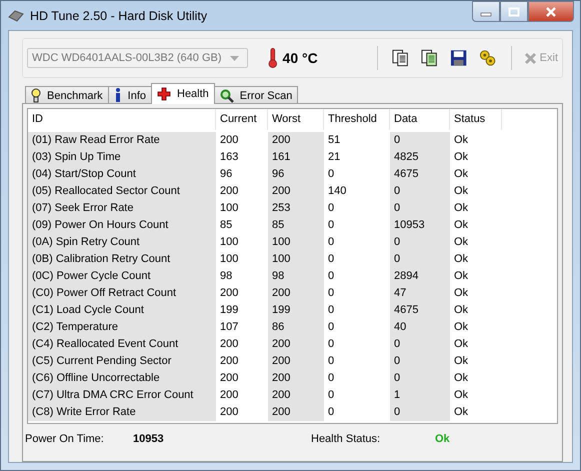 This screenshot has height=471, width=581. What do you see at coordinates (229, 157) in the screenshot?
I see `table-cell-text: 163` at bounding box center [229, 157].